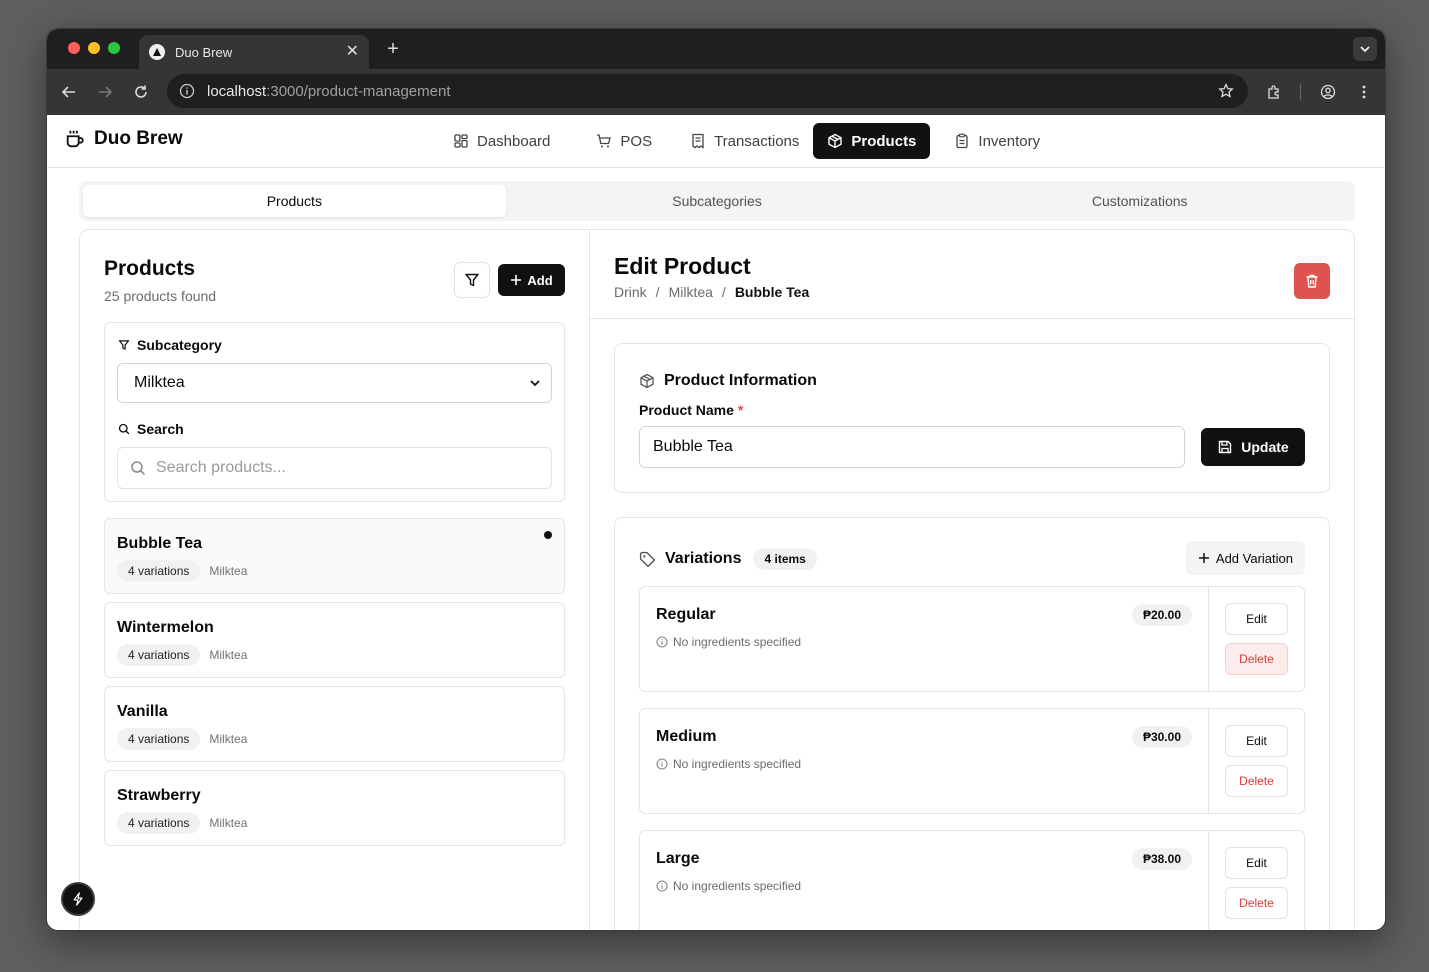 Image resolution: width=1429 pixels, height=972 pixels. I want to click on profile-button, so click(1328, 92).